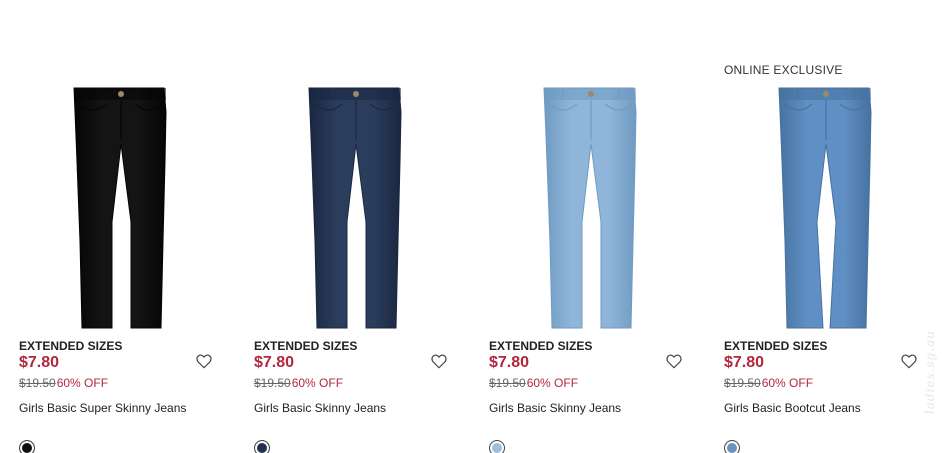 This screenshot has height=453, width=945. I want to click on product-name: Girls Basic Bootcut Jeans, so click(792, 408).